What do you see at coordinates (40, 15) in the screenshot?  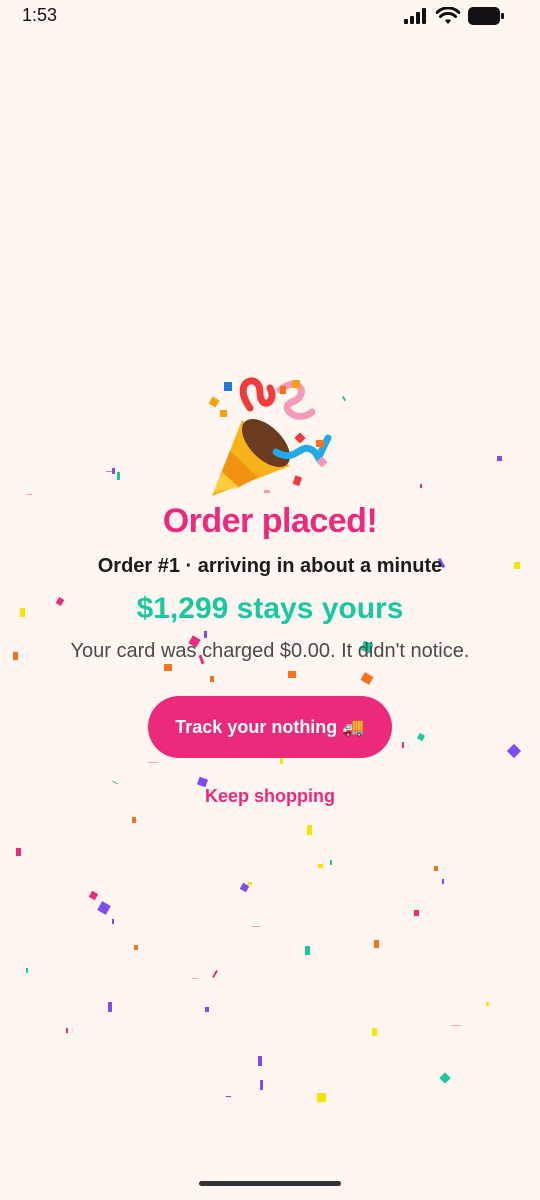 I see `status-time: 1:53` at bounding box center [40, 15].